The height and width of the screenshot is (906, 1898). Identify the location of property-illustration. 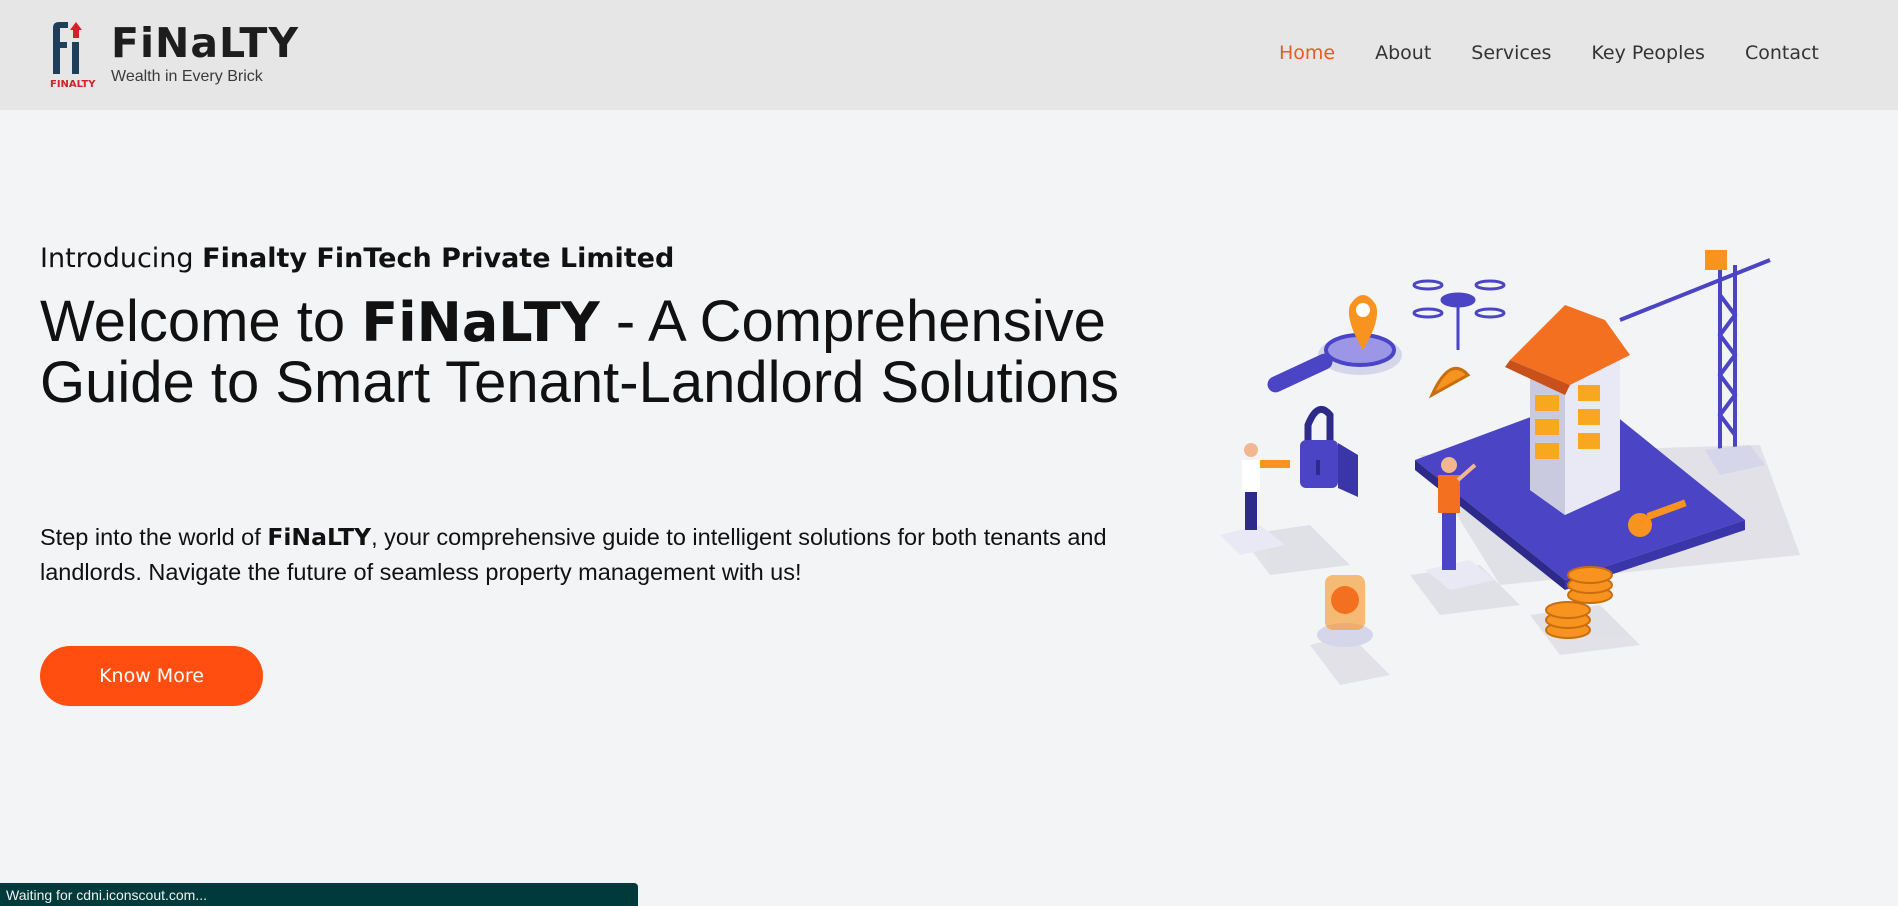
(1510, 467).